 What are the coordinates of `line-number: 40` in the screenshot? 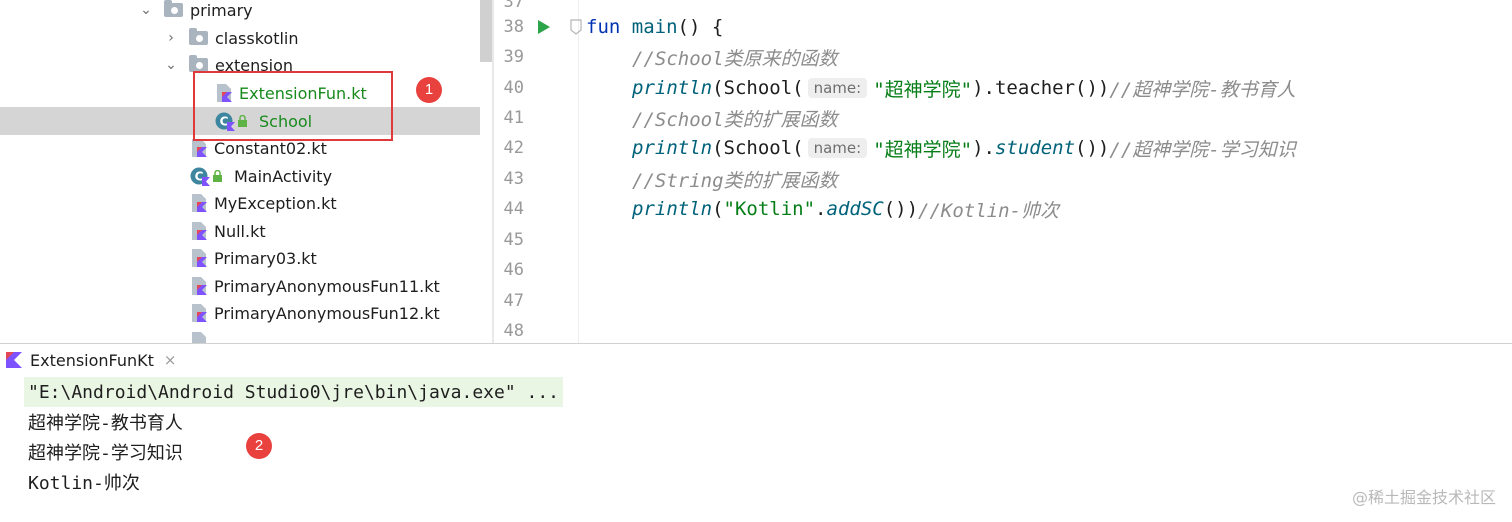 It's located at (513, 88).